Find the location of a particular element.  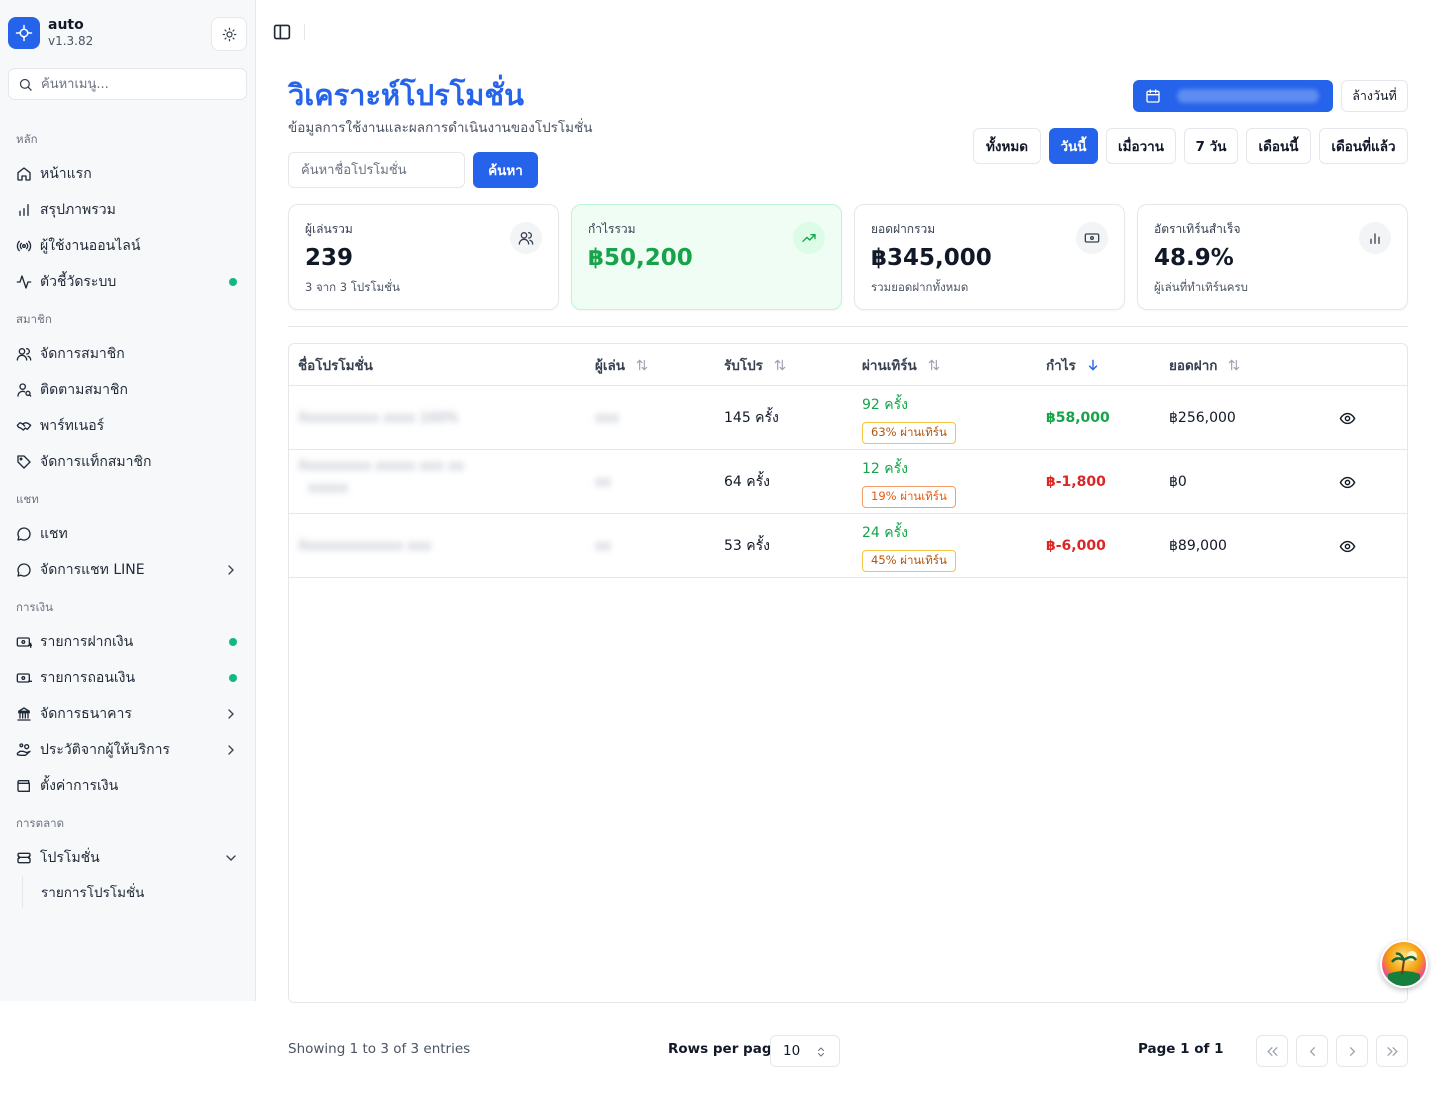

sidebar-item-withdrawals: รายการถอนเงิน is located at coordinates (128, 678).